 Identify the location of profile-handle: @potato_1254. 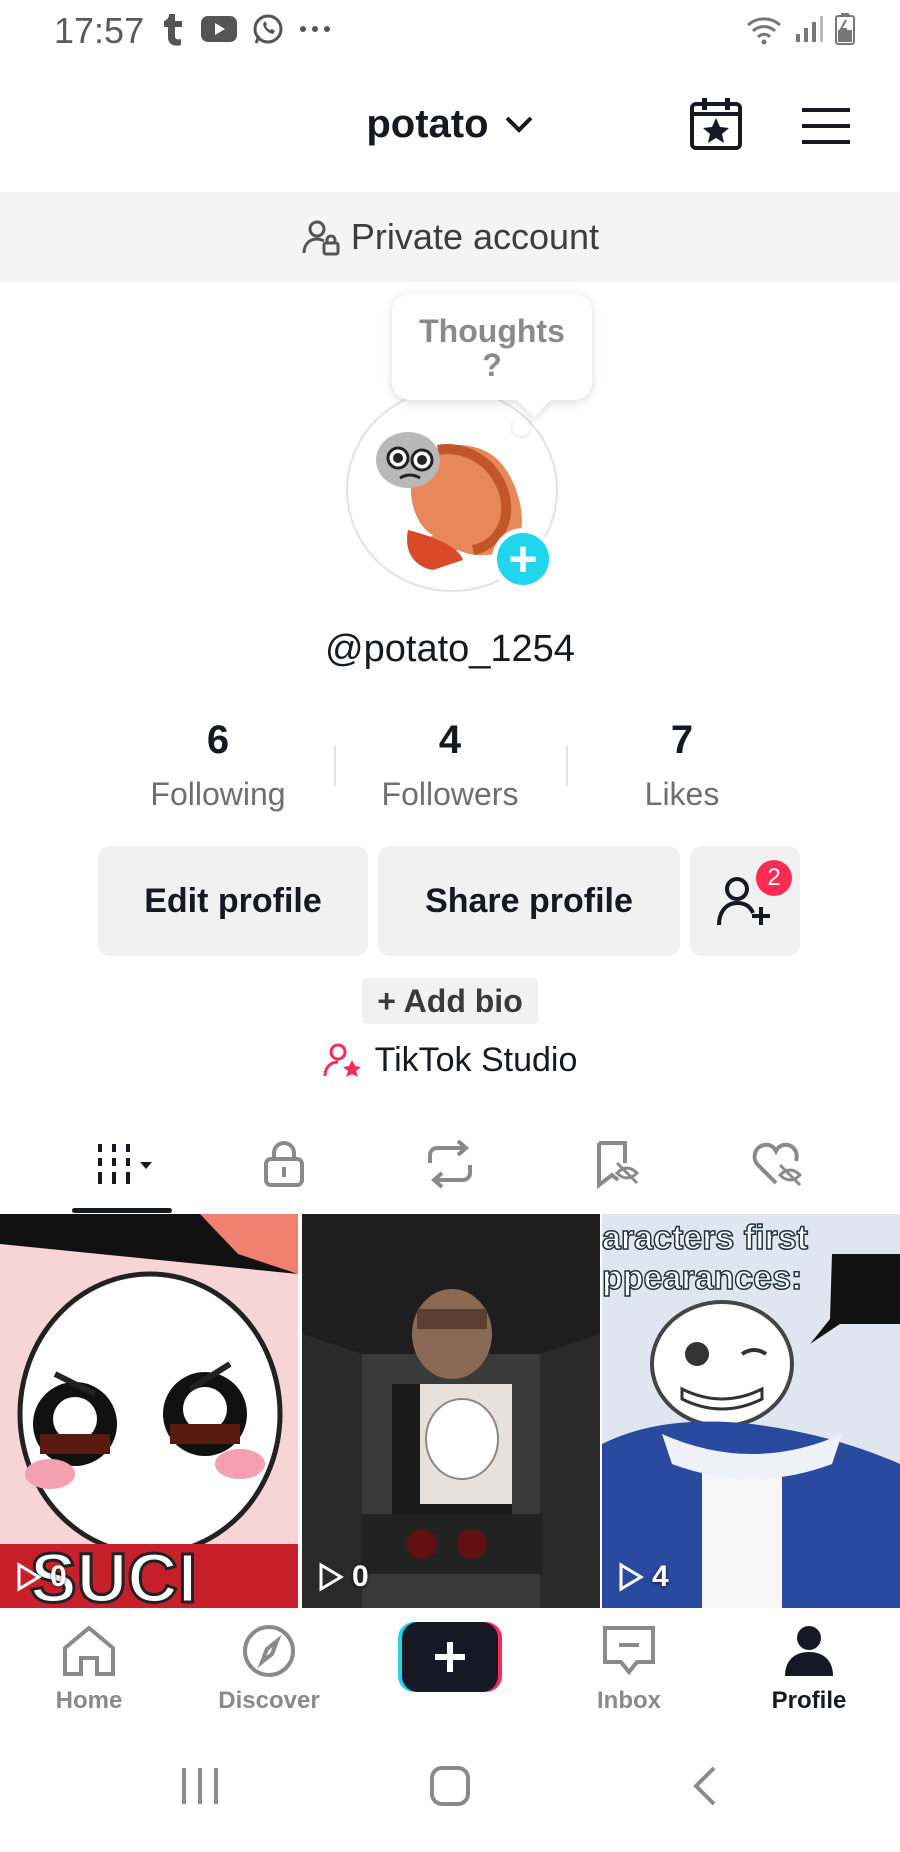
(450, 649).